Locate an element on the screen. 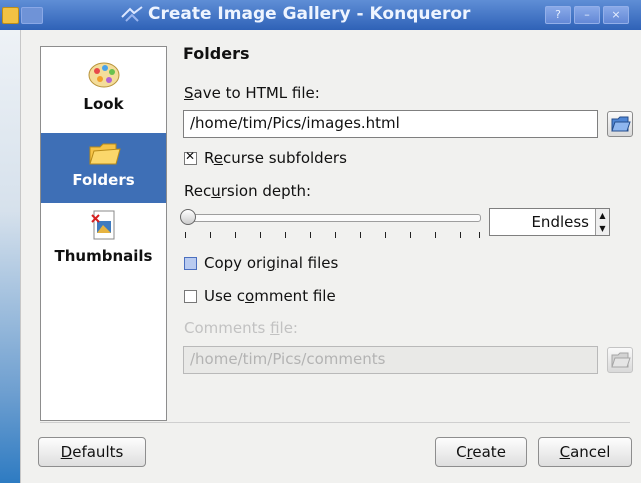 The height and width of the screenshot is (483, 641). copy-original-files-label: Copy original files is located at coordinates (271, 263).